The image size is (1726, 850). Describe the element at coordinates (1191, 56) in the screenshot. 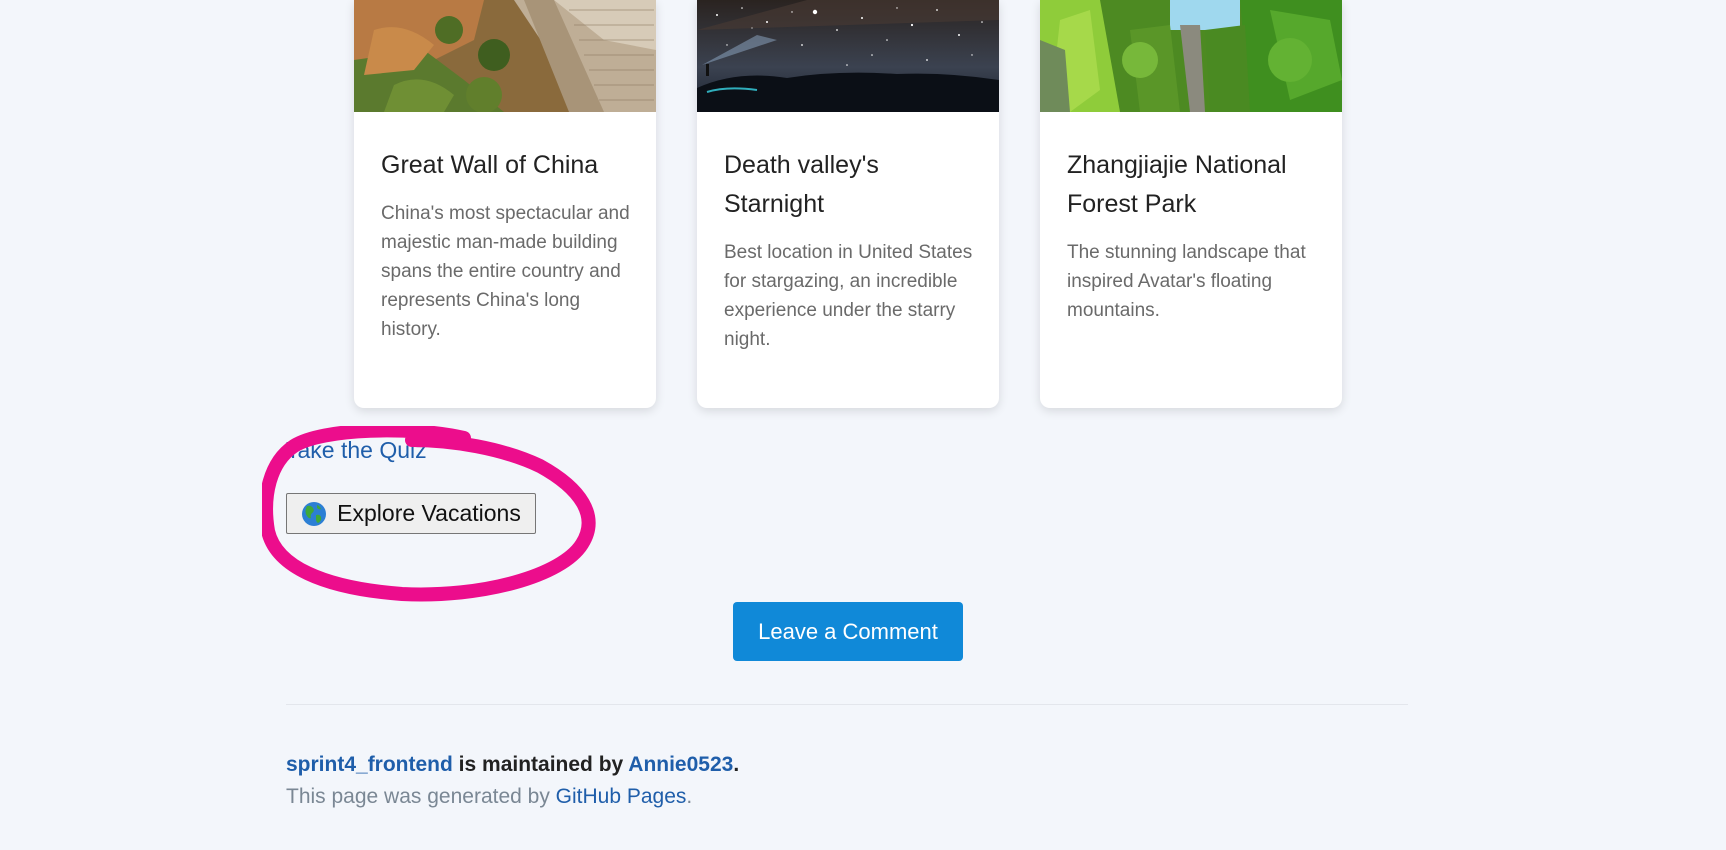

I see `zhangjiajie-image` at that location.